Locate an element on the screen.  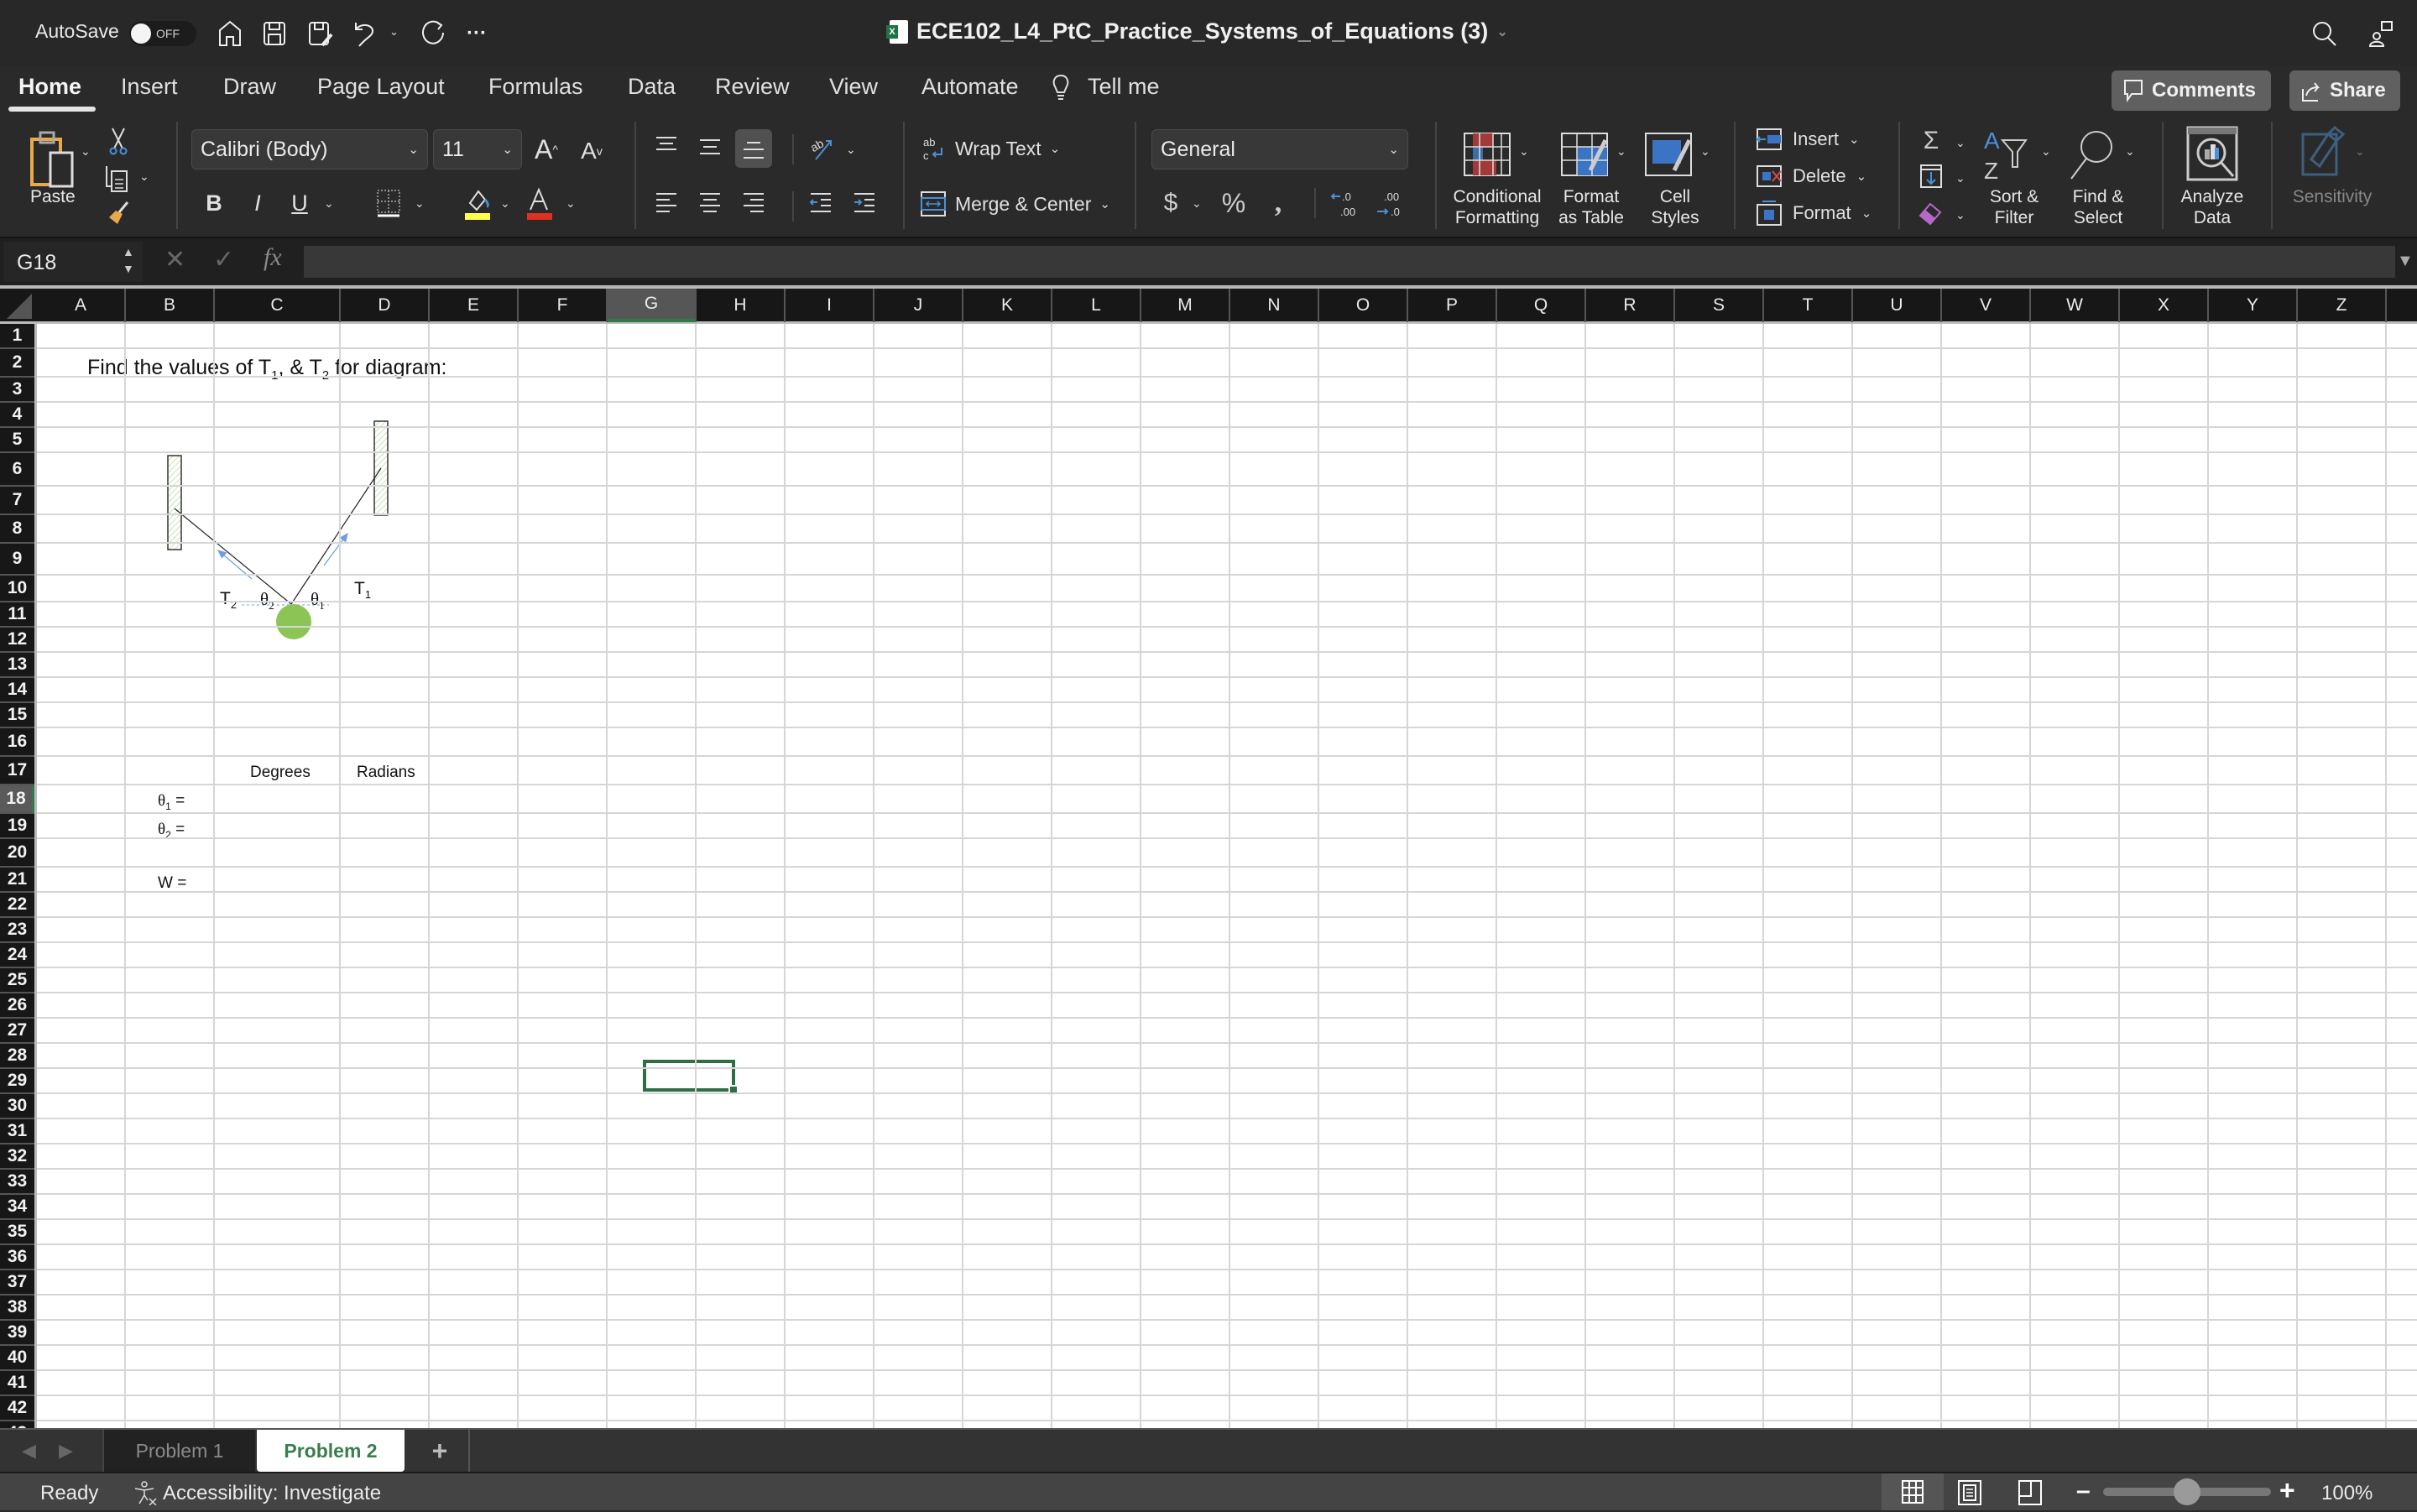
borders-icon is located at coordinates (388, 203).